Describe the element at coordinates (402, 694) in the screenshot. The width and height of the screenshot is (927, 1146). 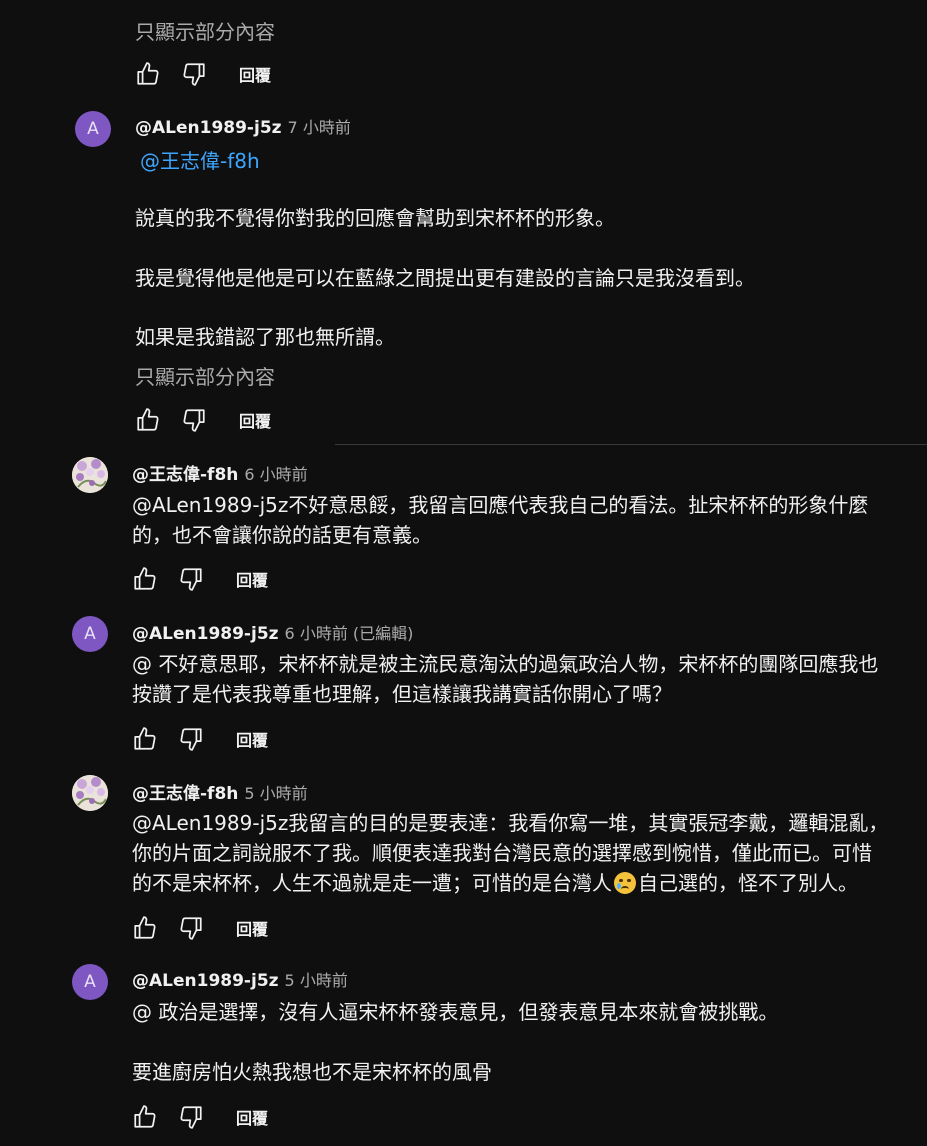
I see `comment-line: 按讚了是代表我尊重也理解，但這樣讓我講實話你開心了嗎？` at that location.